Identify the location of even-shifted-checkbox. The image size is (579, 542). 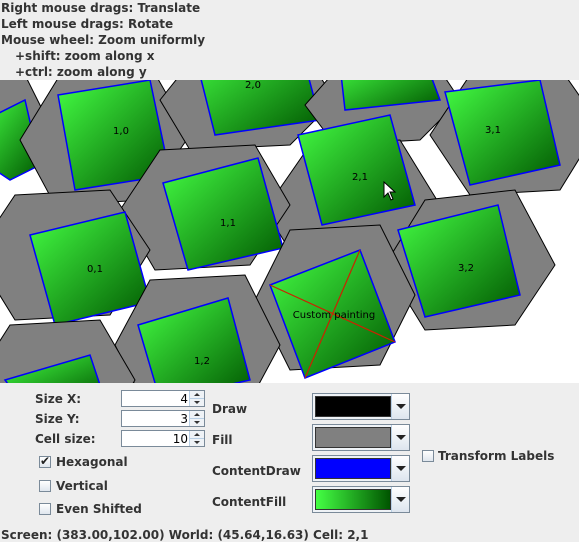
(45, 509).